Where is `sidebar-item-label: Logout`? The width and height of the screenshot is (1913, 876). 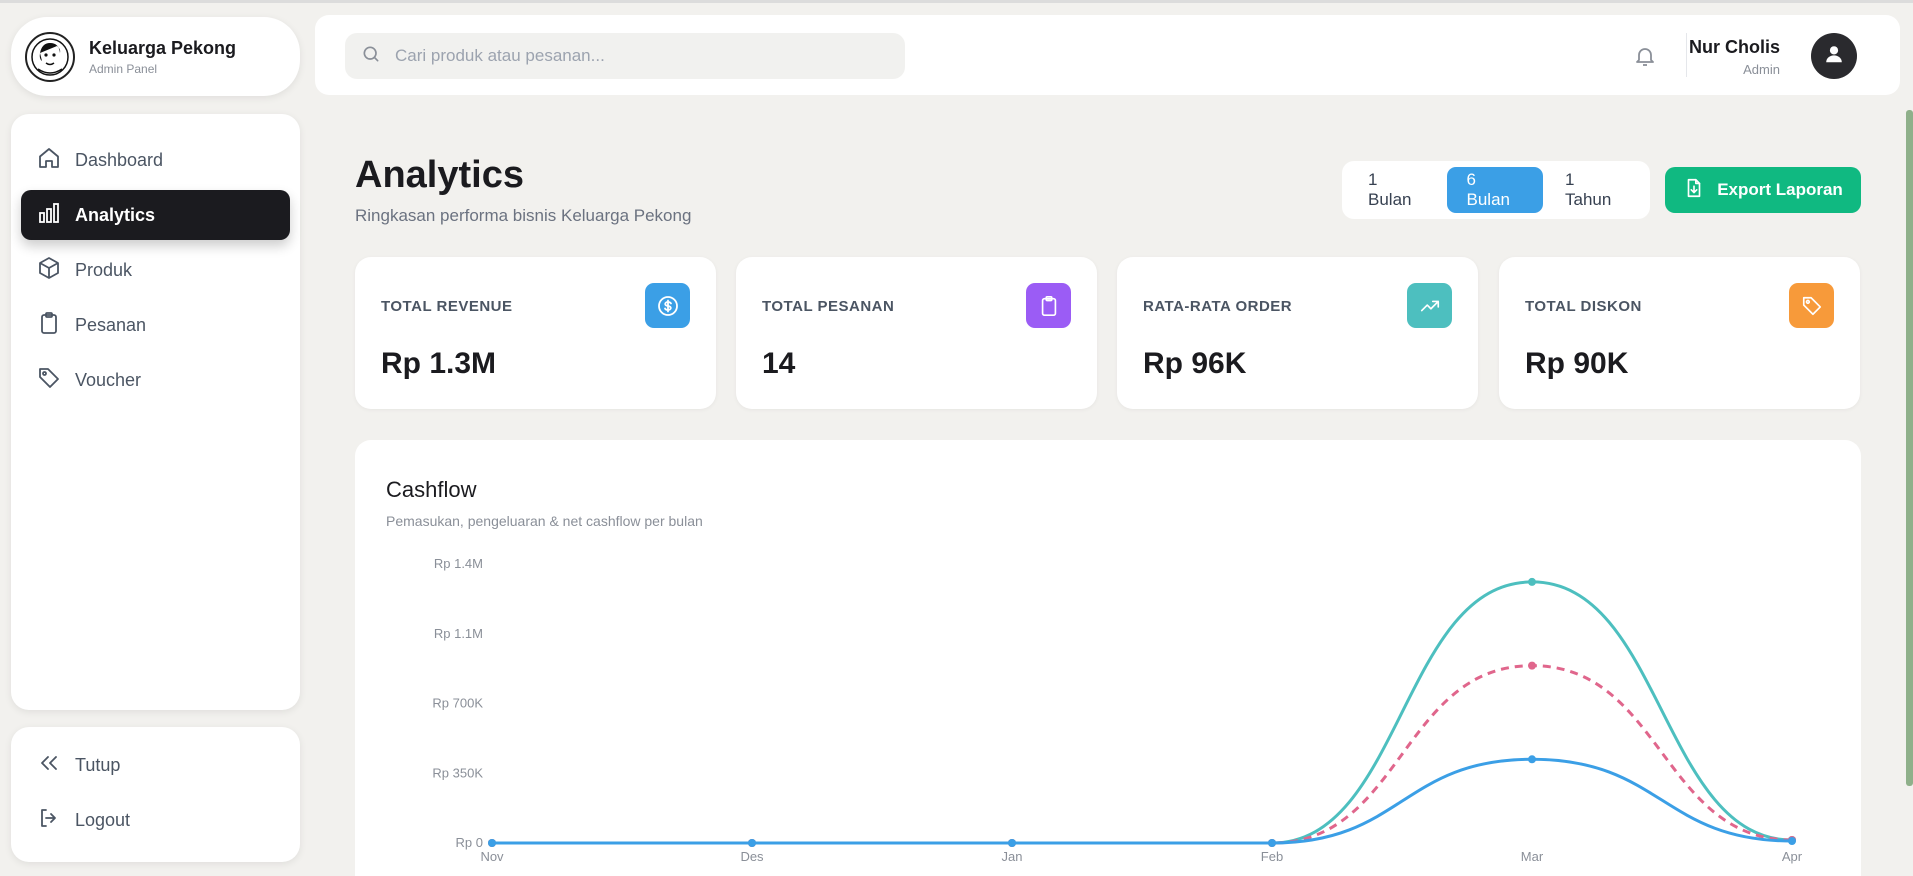 sidebar-item-label: Logout is located at coordinates (103, 819).